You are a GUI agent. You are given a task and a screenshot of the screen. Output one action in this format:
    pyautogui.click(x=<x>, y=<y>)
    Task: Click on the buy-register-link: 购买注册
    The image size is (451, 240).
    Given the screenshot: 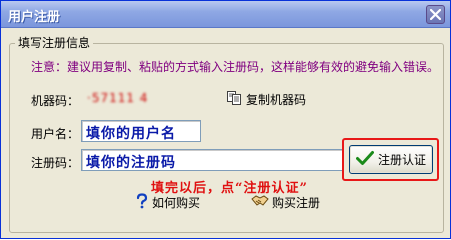 What is the action you would take?
    pyautogui.click(x=285, y=202)
    